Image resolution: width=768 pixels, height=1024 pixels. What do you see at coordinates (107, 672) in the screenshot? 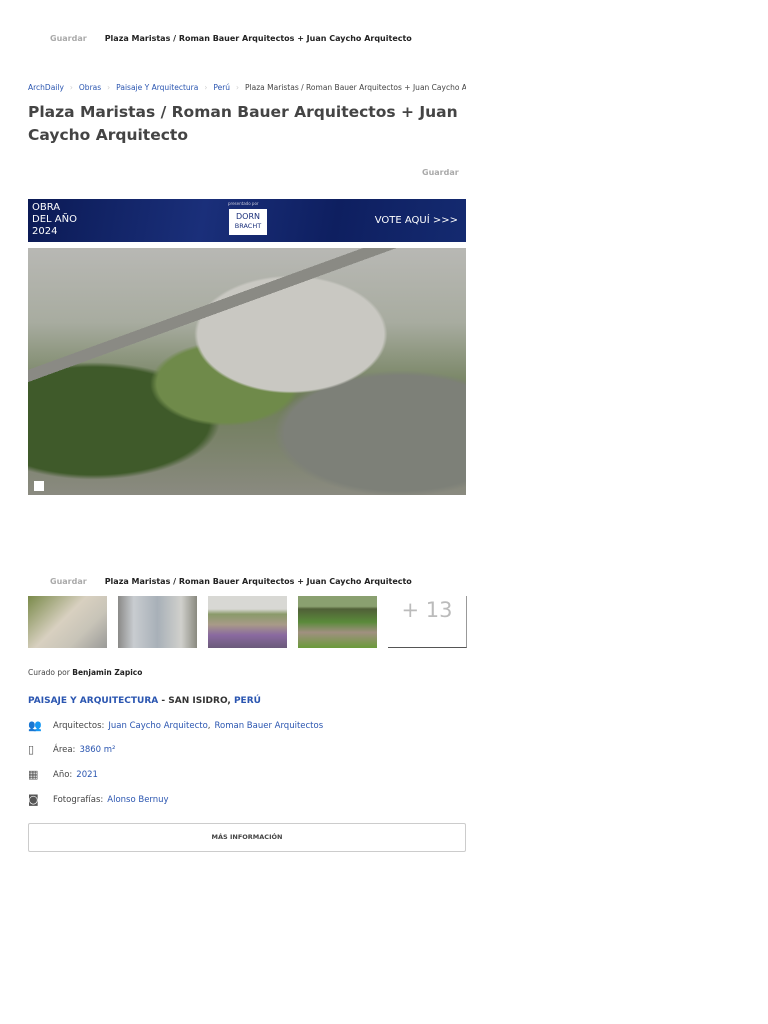
I see `curator-name: Benjamin Zapico` at bounding box center [107, 672].